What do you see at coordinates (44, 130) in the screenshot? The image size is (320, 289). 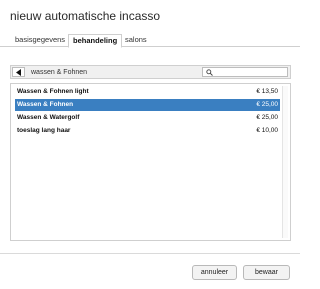 I see `item-name: toeslag lang haar` at bounding box center [44, 130].